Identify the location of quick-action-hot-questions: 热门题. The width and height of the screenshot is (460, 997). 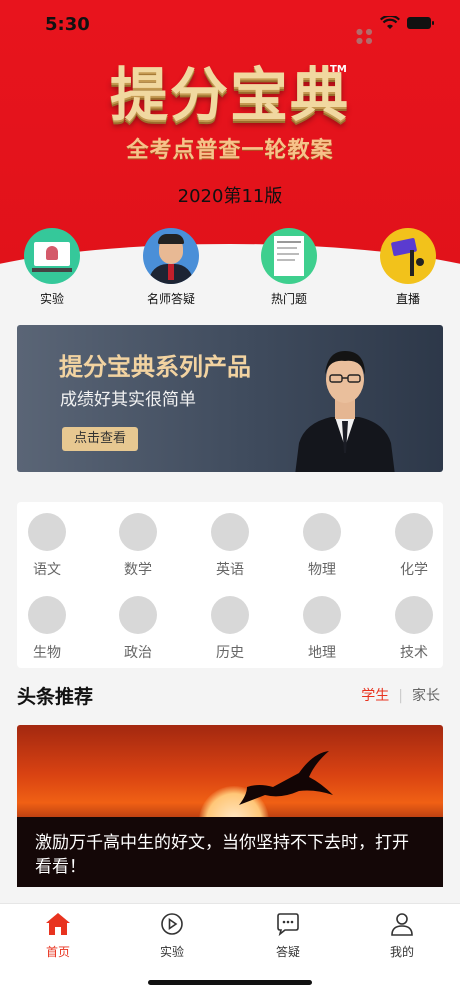
(289, 267).